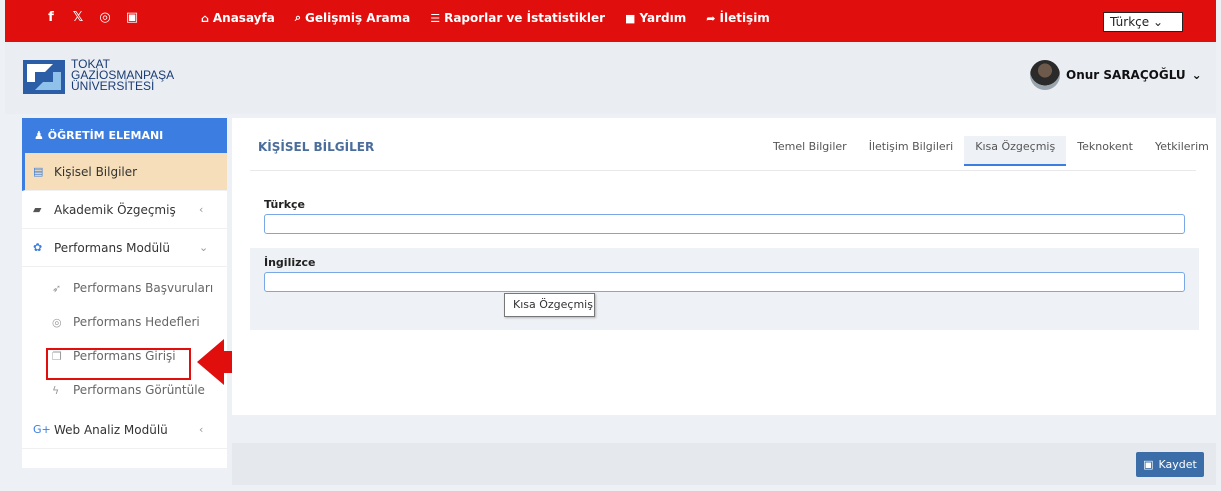 The width and height of the screenshot is (1221, 491). What do you see at coordinates (124, 172) in the screenshot?
I see `sidebar-item-personal-info: ▤ Kişisel Bilgiler` at bounding box center [124, 172].